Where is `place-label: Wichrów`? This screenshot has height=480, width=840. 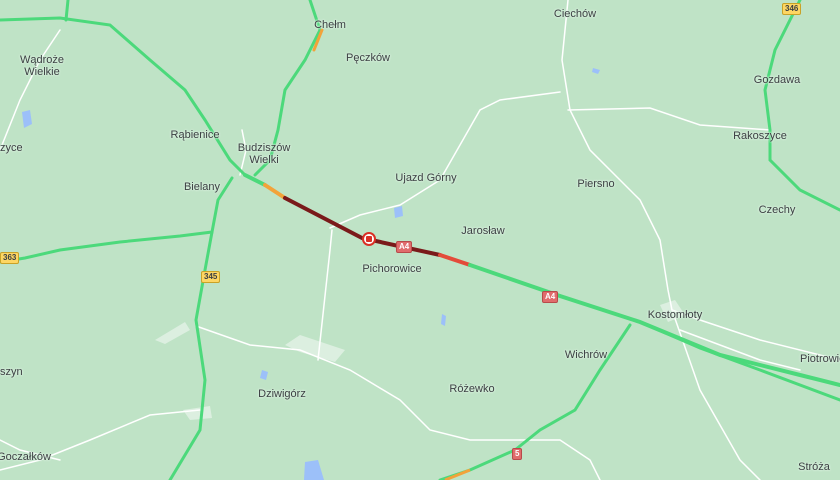
place-label: Wichrów is located at coordinates (586, 355).